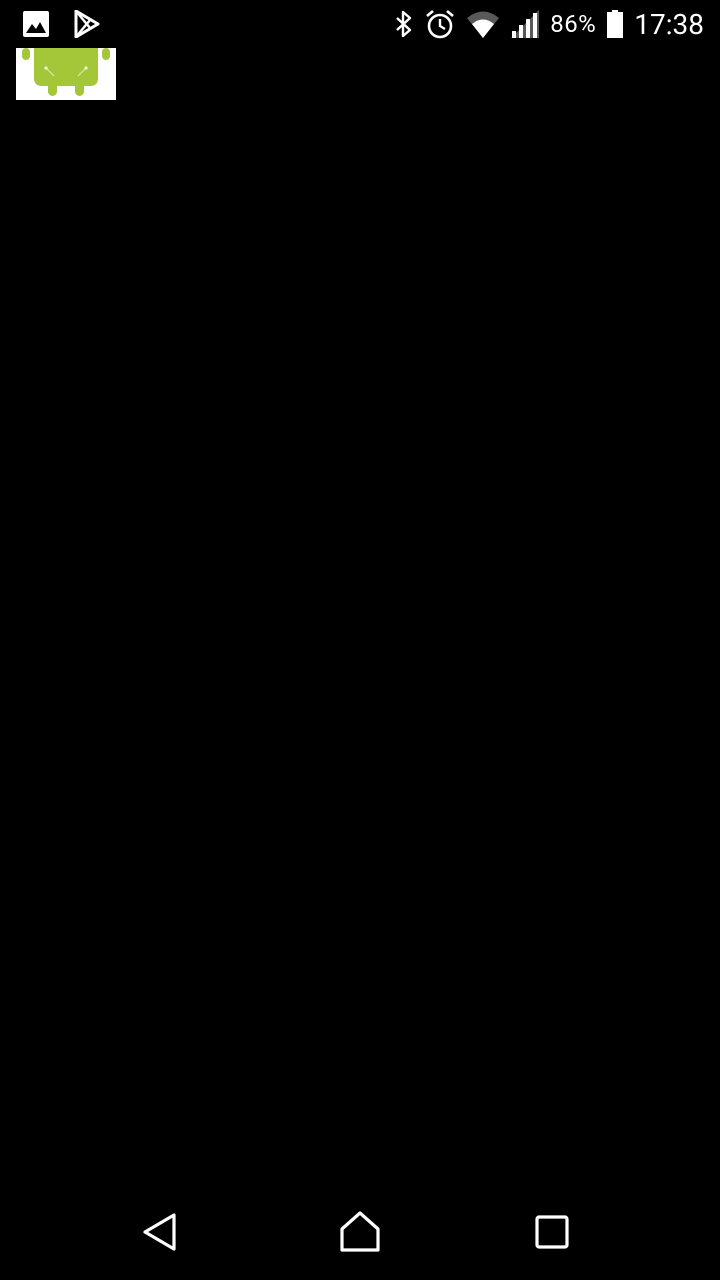 Image resolution: width=720 pixels, height=1280 pixels. Describe the element at coordinates (525, 24) in the screenshot. I see `signal-icon` at that location.